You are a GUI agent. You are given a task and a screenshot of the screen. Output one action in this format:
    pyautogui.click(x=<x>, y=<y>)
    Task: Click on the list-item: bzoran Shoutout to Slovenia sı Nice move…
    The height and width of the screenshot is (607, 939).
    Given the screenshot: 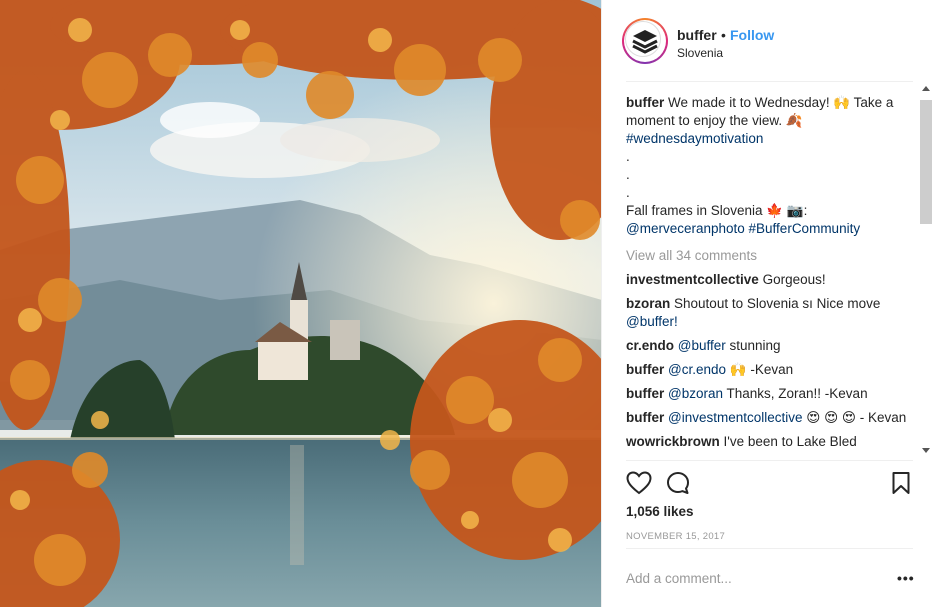 What is the action you would take?
    pyautogui.click(x=771, y=313)
    